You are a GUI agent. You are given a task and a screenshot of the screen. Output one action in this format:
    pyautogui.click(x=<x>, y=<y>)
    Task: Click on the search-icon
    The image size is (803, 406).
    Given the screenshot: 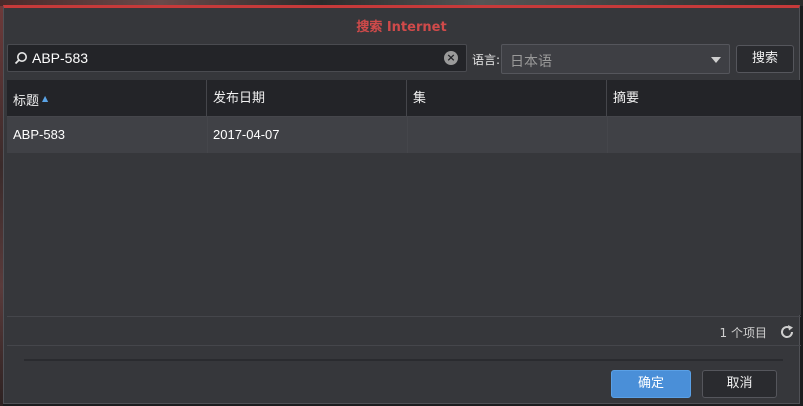 What is the action you would take?
    pyautogui.click(x=20, y=58)
    